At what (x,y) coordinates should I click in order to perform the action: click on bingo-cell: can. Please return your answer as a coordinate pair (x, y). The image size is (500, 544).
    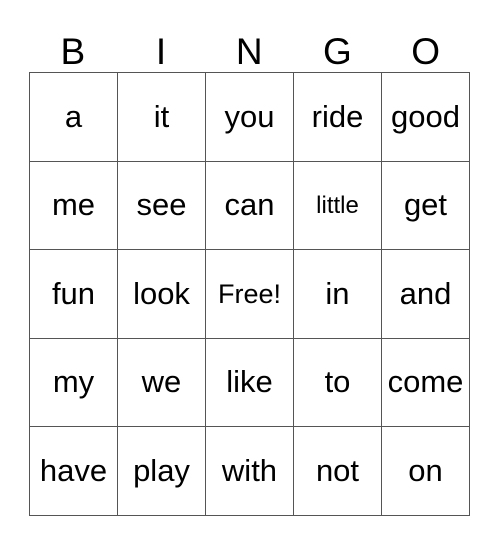
    Looking at the image, I should click on (250, 206).